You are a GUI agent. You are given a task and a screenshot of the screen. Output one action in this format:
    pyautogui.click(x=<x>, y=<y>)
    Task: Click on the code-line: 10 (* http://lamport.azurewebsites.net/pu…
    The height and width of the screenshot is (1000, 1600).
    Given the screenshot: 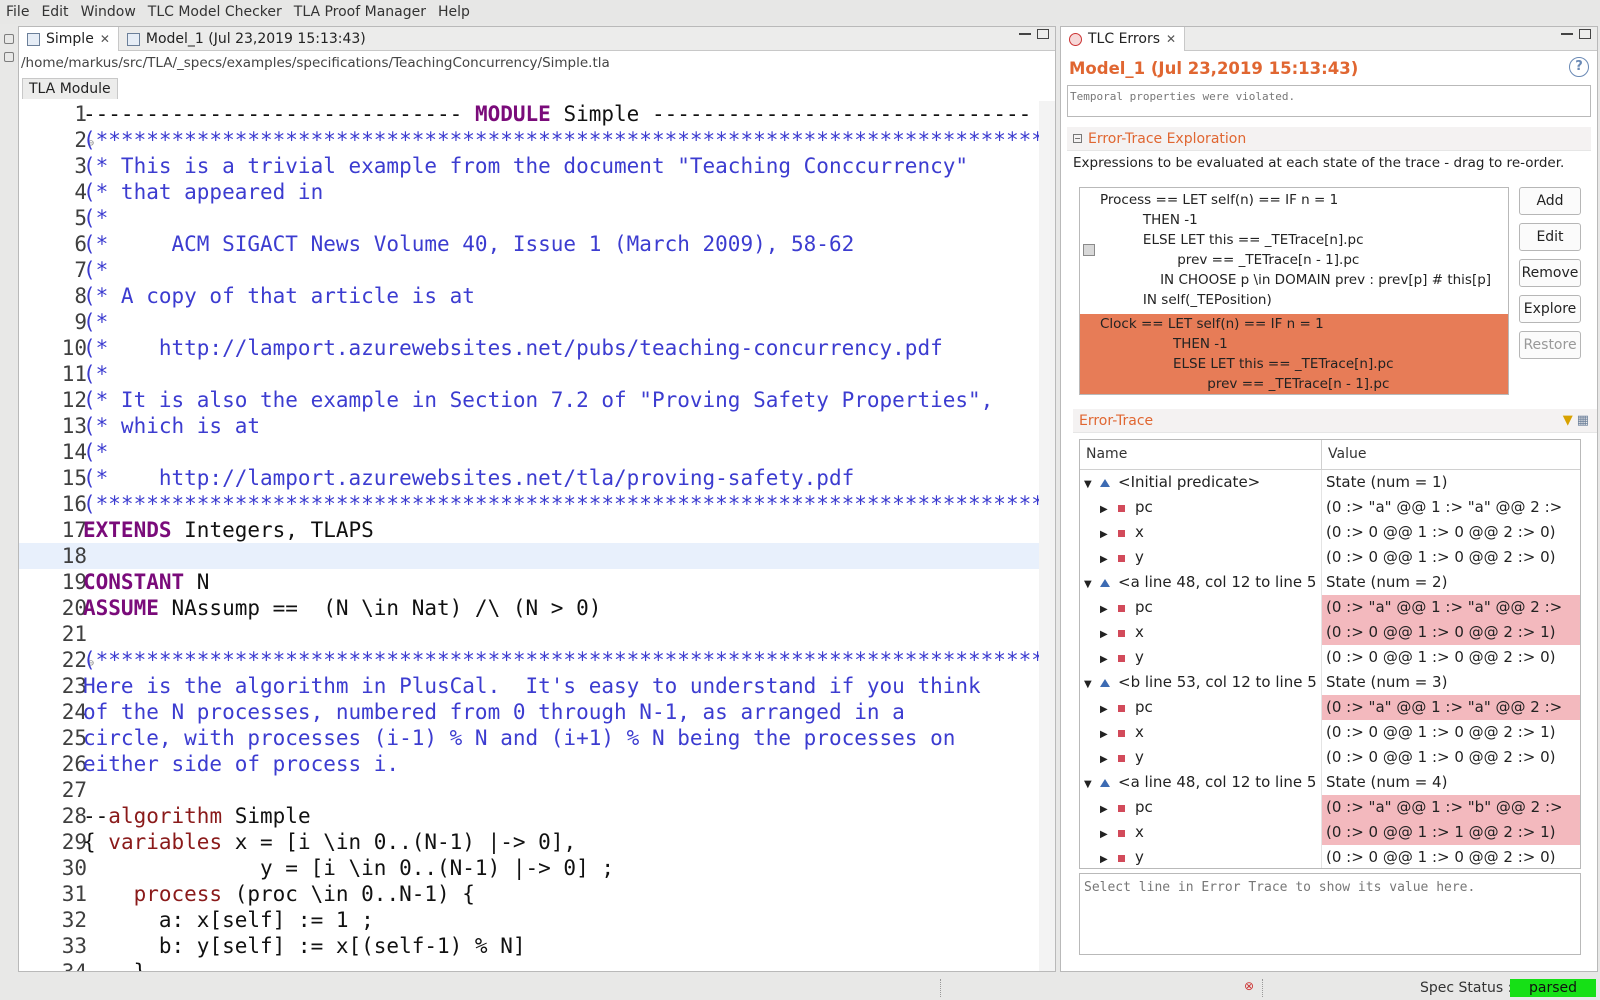 What is the action you would take?
    pyautogui.click(x=529, y=348)
    